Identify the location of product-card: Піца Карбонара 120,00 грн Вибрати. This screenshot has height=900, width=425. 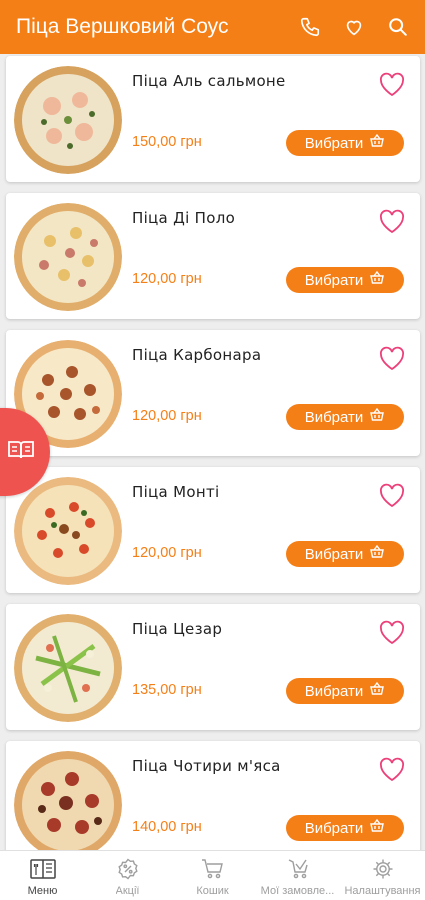
(213, 393).